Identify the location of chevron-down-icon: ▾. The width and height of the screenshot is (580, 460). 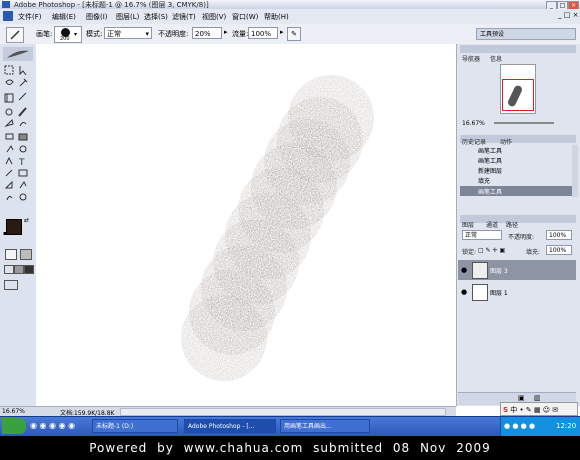
(76, 34).